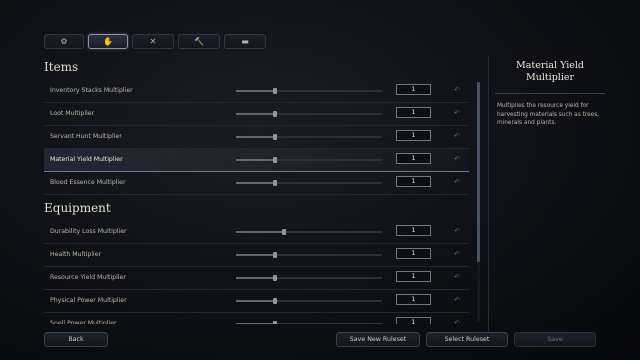 This screenshot has height=360, width=640. Describe the element at coordinates (88, 231) in the screenshot. I see `setting-label: Durability Loss Multiplier` at that location.